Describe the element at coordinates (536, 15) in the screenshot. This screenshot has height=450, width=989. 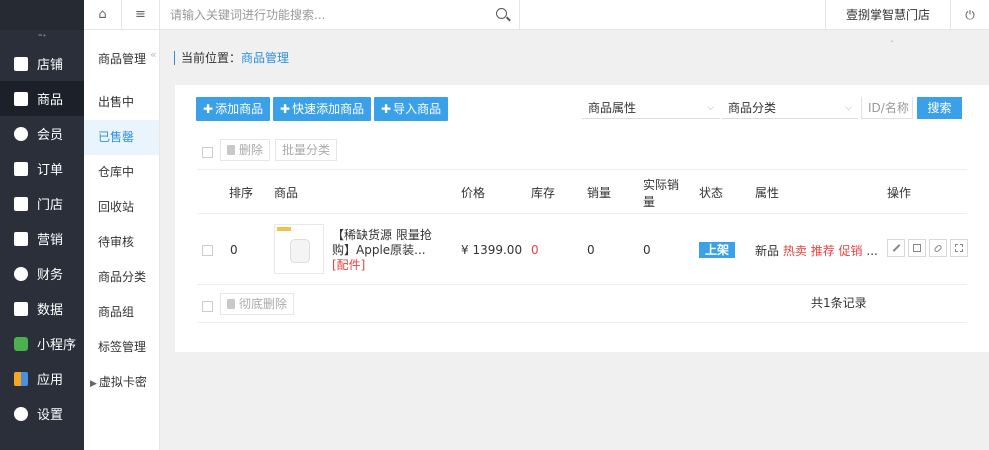
I see `top-bar: ⌂ ≡ 壹捌掌智慧门店 ⏻` at that location.